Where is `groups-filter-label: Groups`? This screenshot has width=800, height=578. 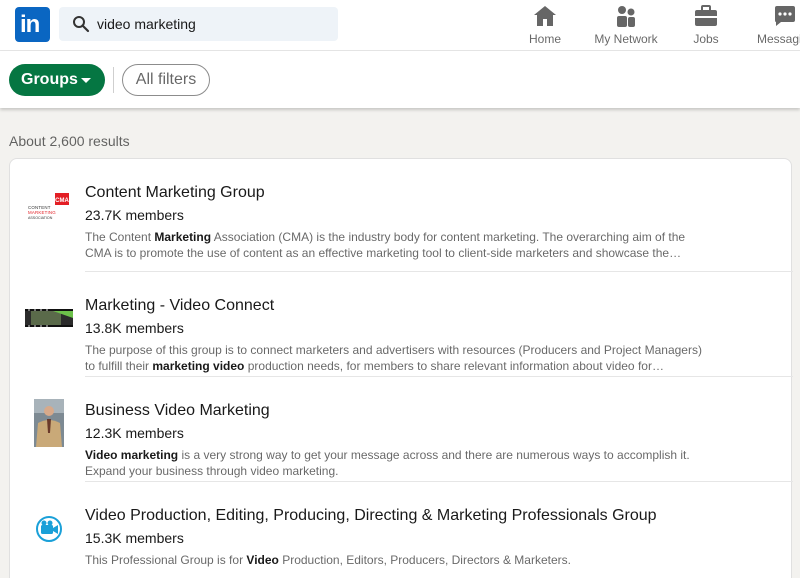
groups-filter-label: Groups is located at coordinates (49, 79).